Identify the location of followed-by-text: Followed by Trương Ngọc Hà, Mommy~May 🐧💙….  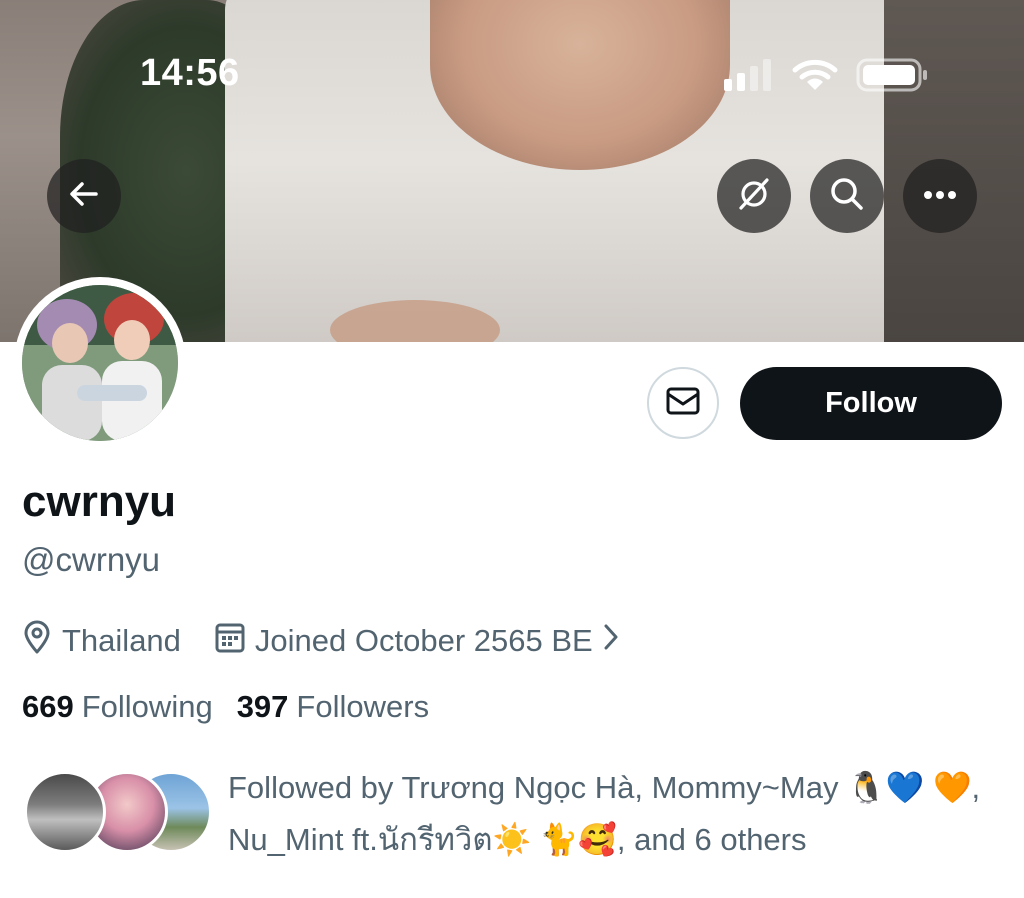
(613, 814).